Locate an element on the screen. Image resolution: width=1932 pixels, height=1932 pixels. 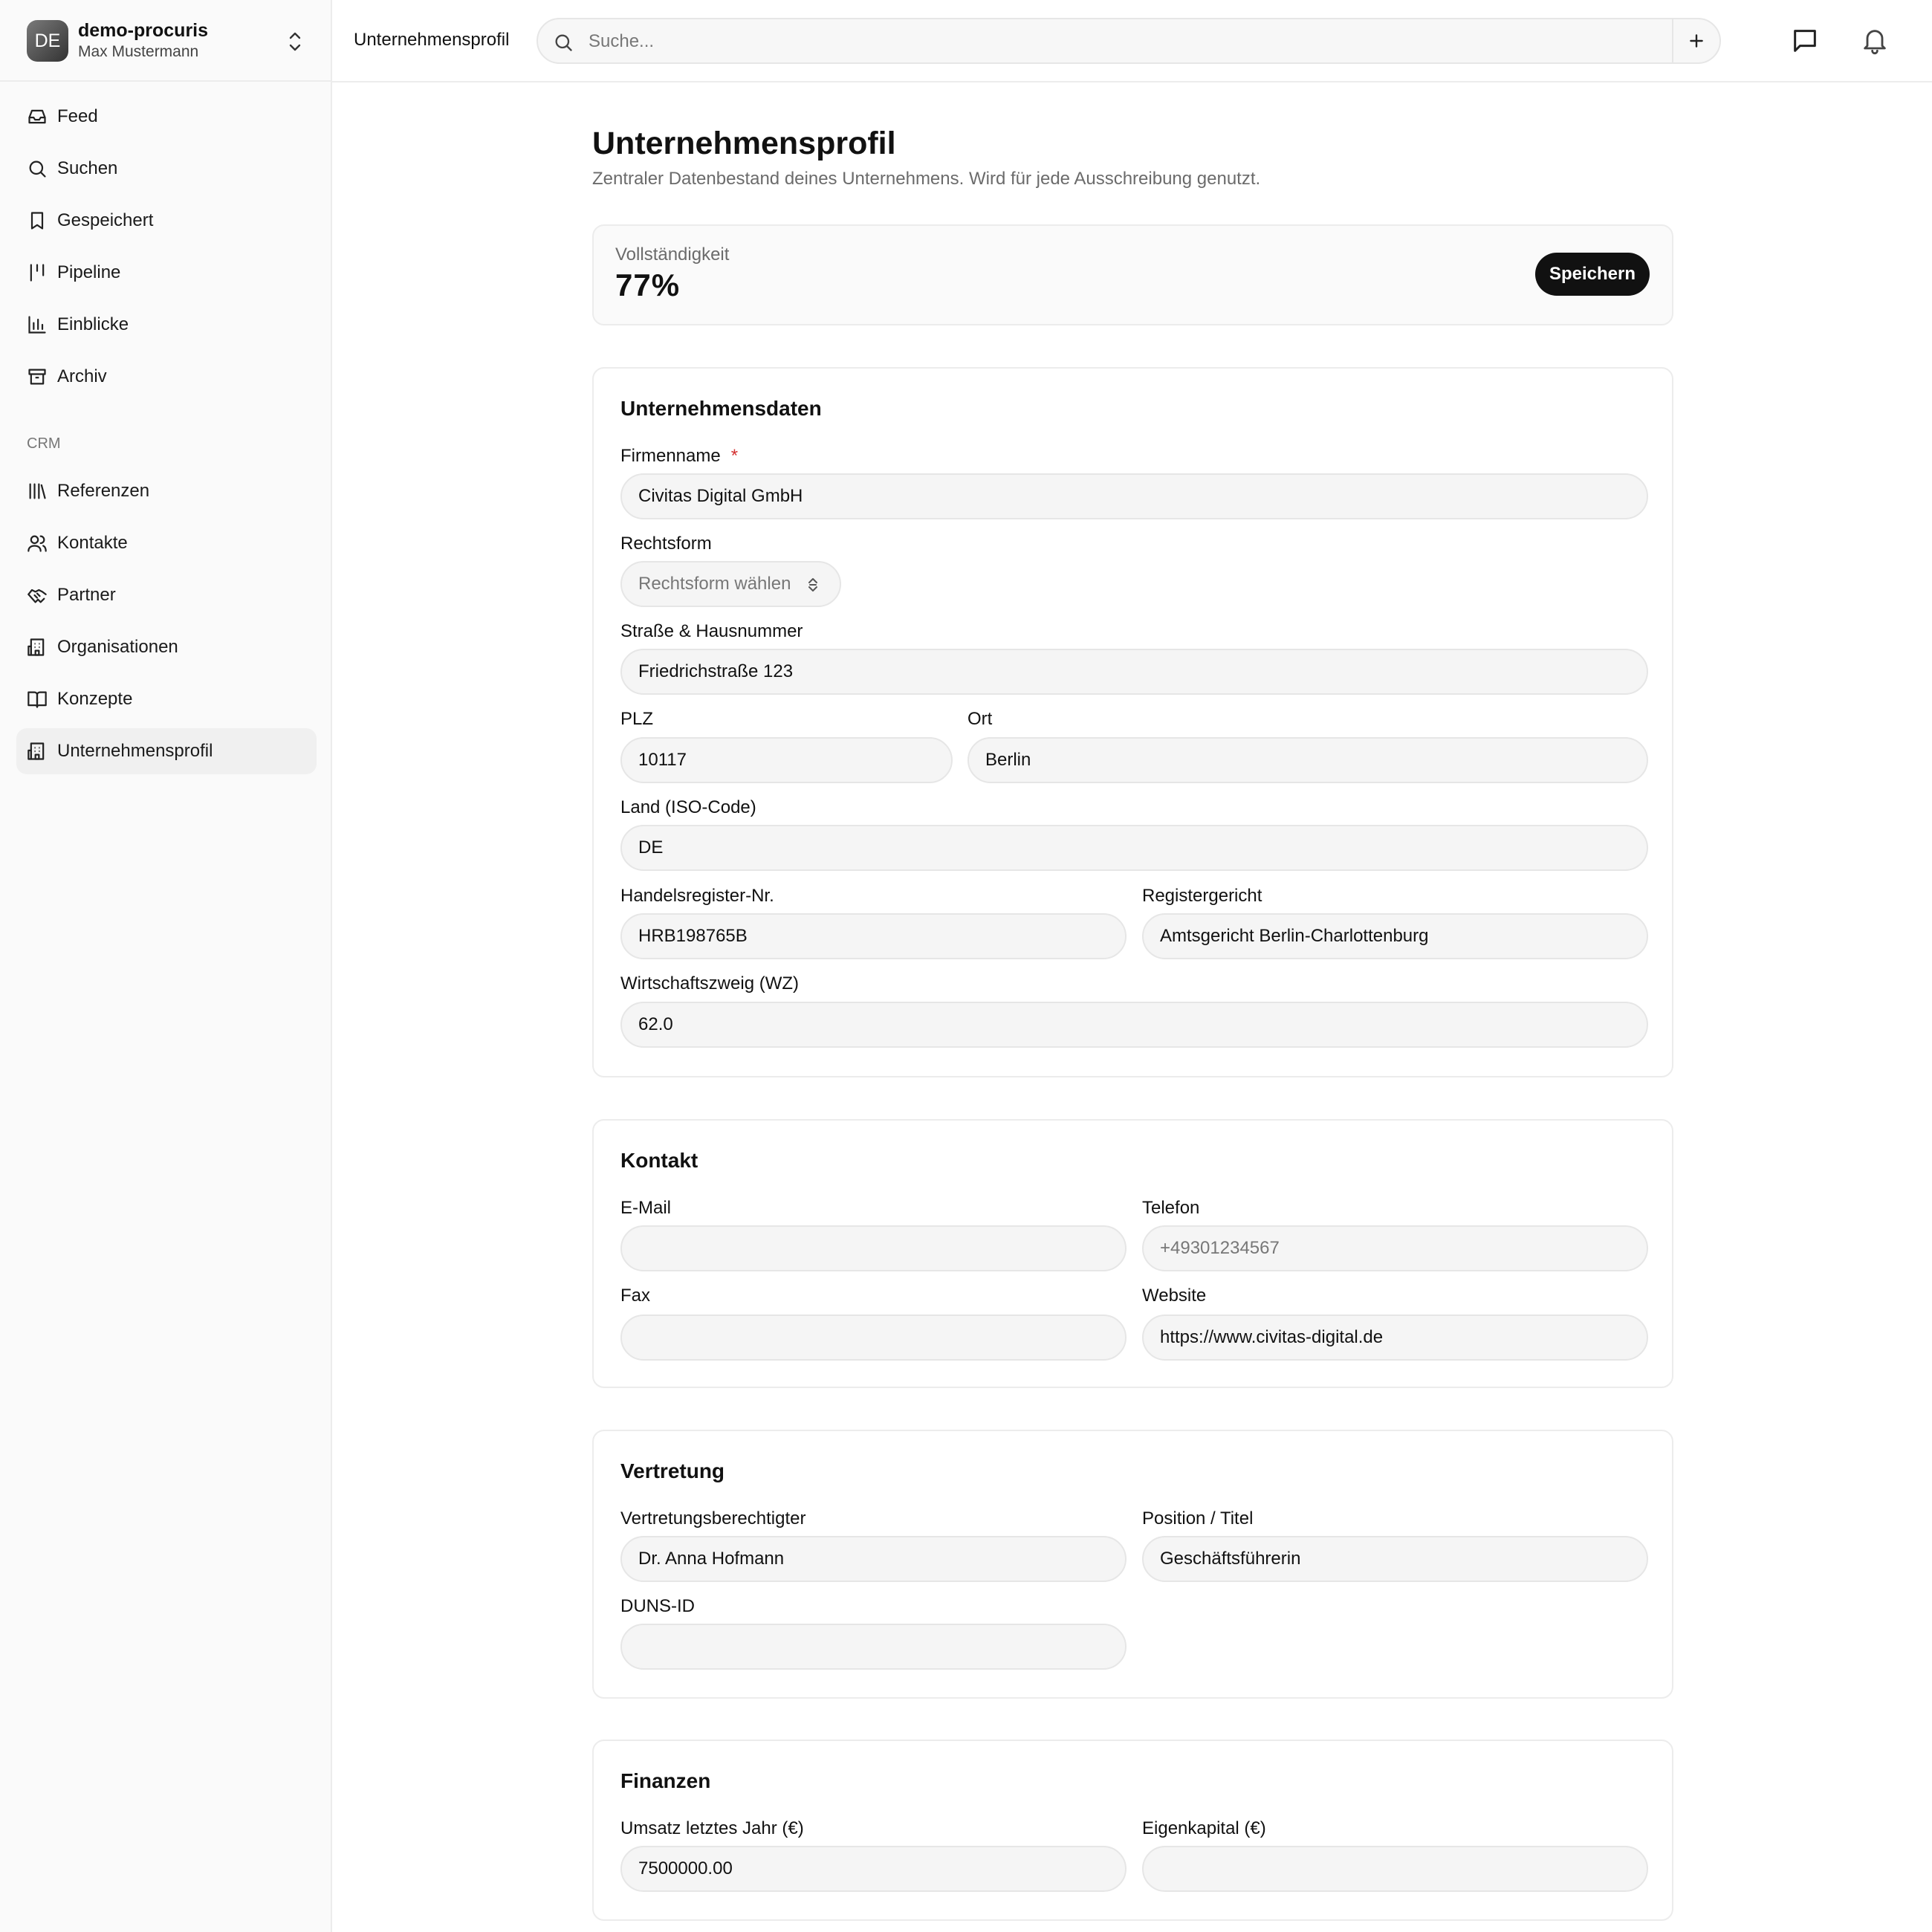
workspace-avatar: DE is located at coordinates (47, 41).